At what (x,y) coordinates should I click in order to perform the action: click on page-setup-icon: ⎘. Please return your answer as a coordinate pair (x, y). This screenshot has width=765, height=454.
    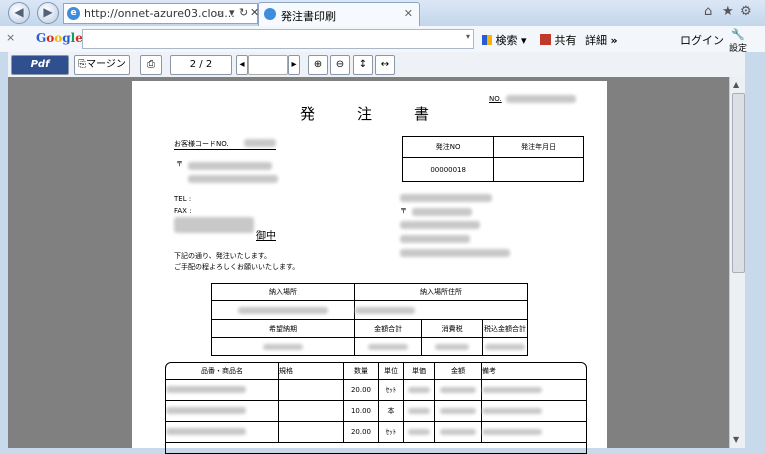
    Looking at the image, I should click on (82, 64).